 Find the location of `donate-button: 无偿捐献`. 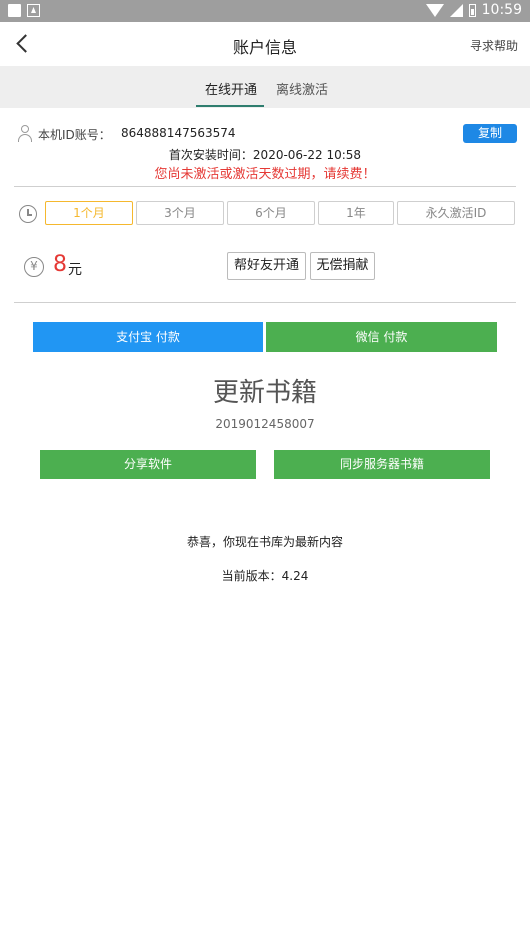

donate-button: 无偿捐献 is located at coordinates (342, 266).